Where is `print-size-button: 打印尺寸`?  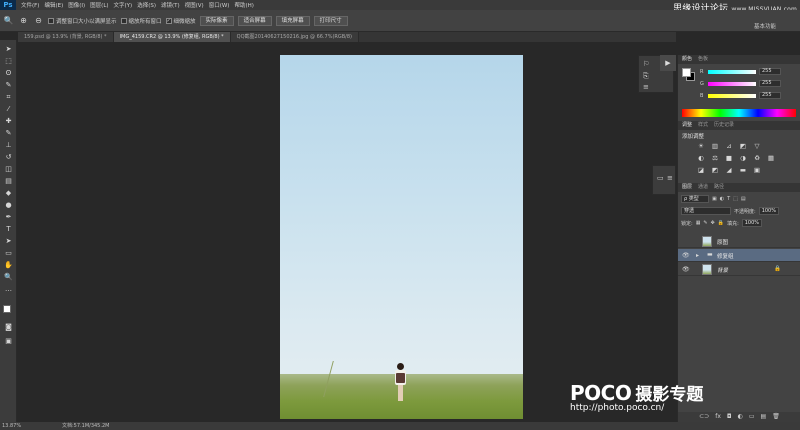
print-size-button: 打印尺寸 is located at coordinates (330, 20).